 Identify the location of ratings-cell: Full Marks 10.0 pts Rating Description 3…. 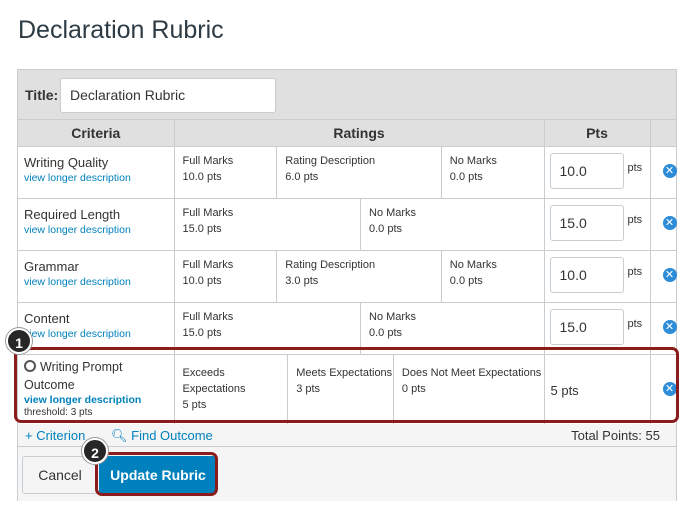
(359, 276).